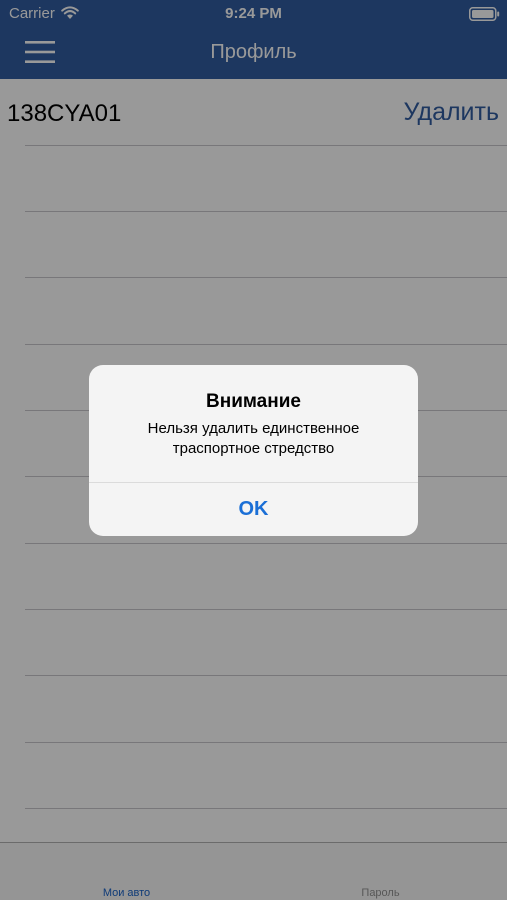  I want to click on alert-message-line: траспортное стредство, so click(253, 448).